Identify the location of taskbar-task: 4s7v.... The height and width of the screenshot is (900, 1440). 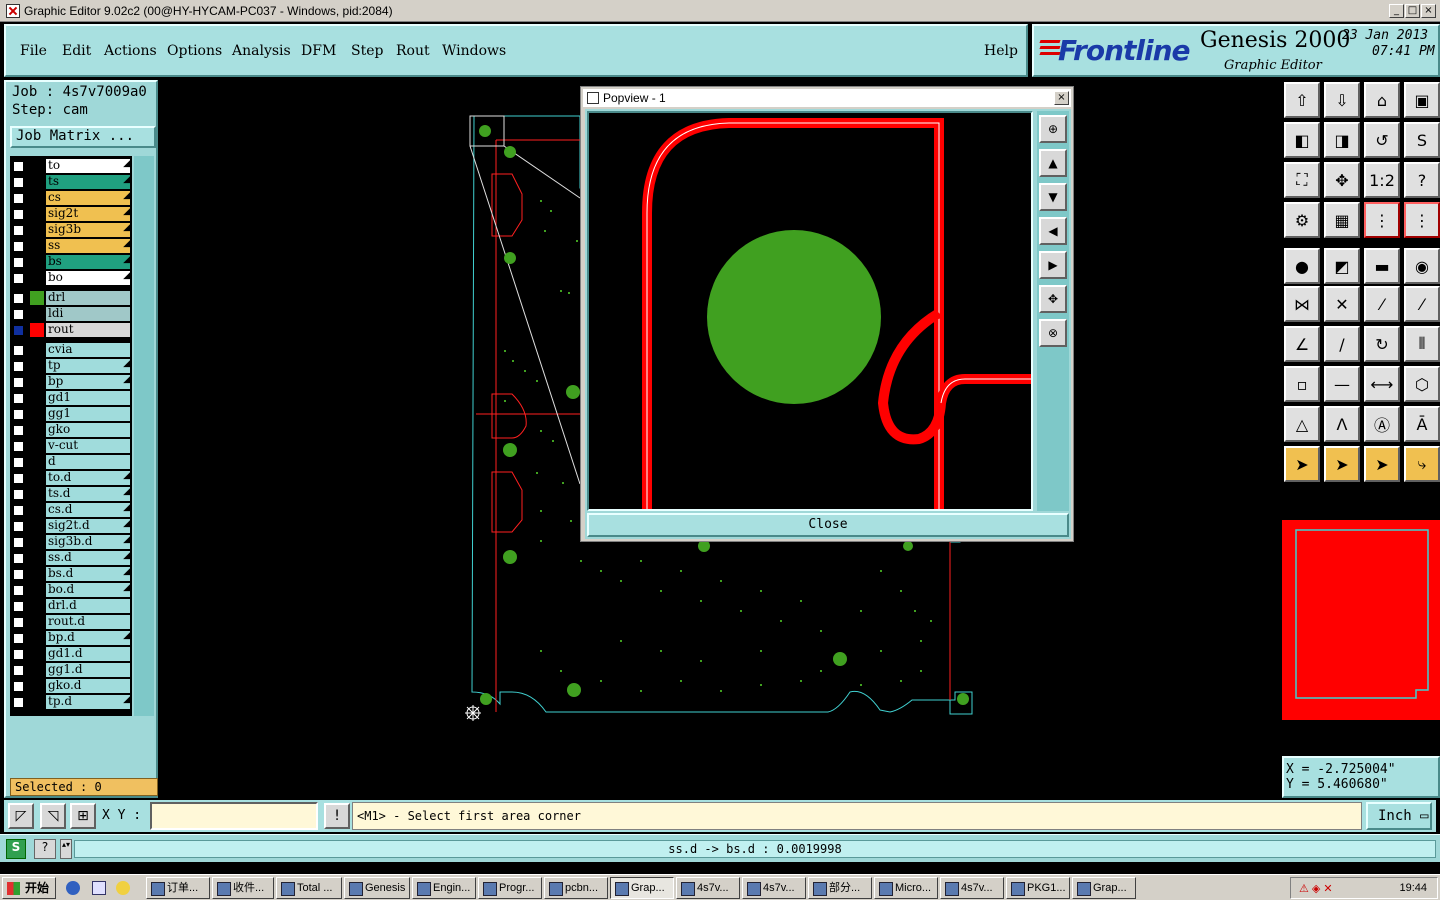
(774, 888).